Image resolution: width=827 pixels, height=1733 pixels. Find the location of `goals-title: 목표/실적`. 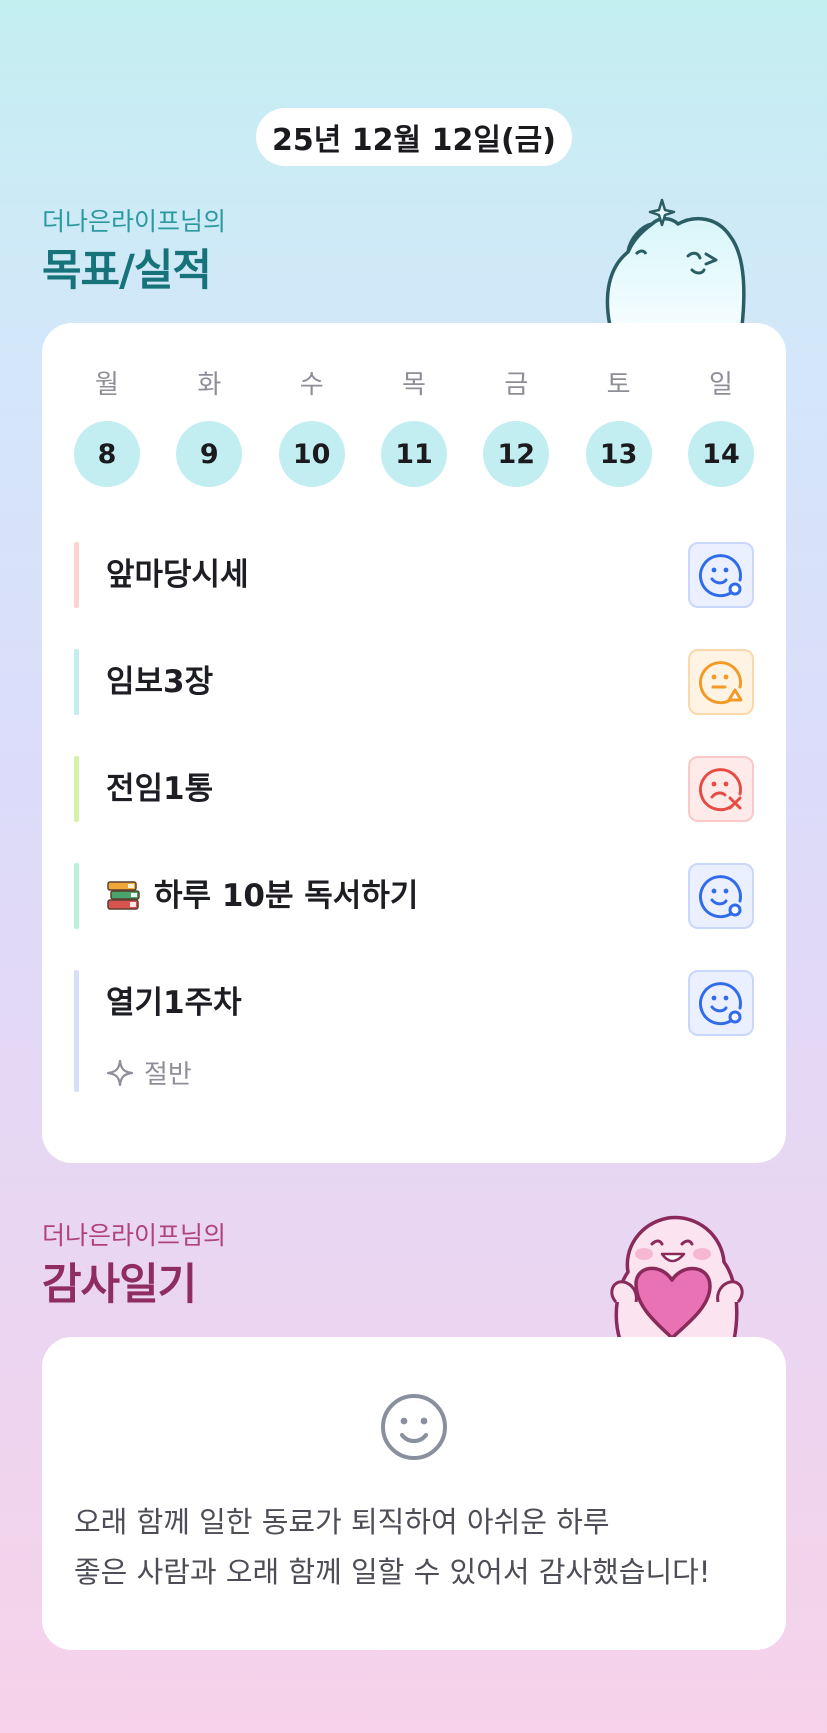

goals-title: 목표/실적 is located at coordinates (127, 271).